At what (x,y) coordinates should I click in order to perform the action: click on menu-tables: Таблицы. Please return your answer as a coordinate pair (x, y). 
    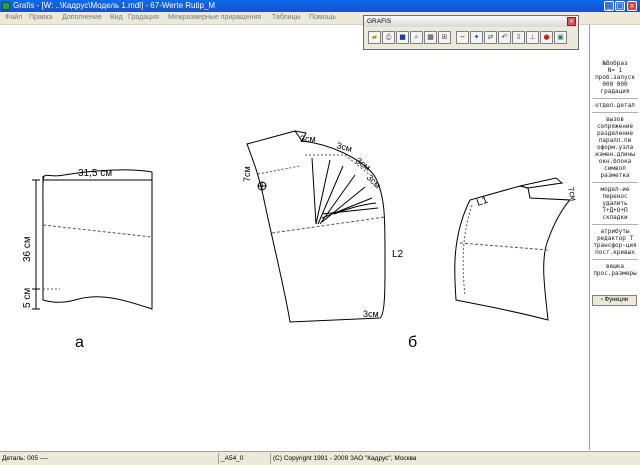
    Looking at the image, I should click on (286, 18).